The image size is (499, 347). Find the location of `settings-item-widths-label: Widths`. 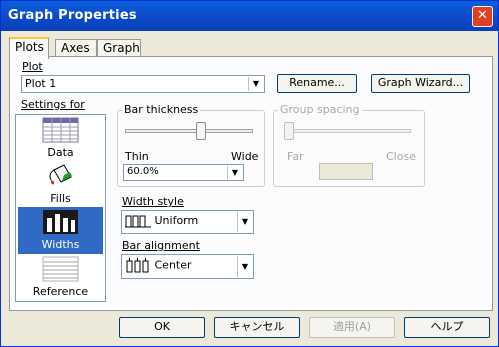

settings-item-widths-label: Widths is located at coordinates (60, 244).